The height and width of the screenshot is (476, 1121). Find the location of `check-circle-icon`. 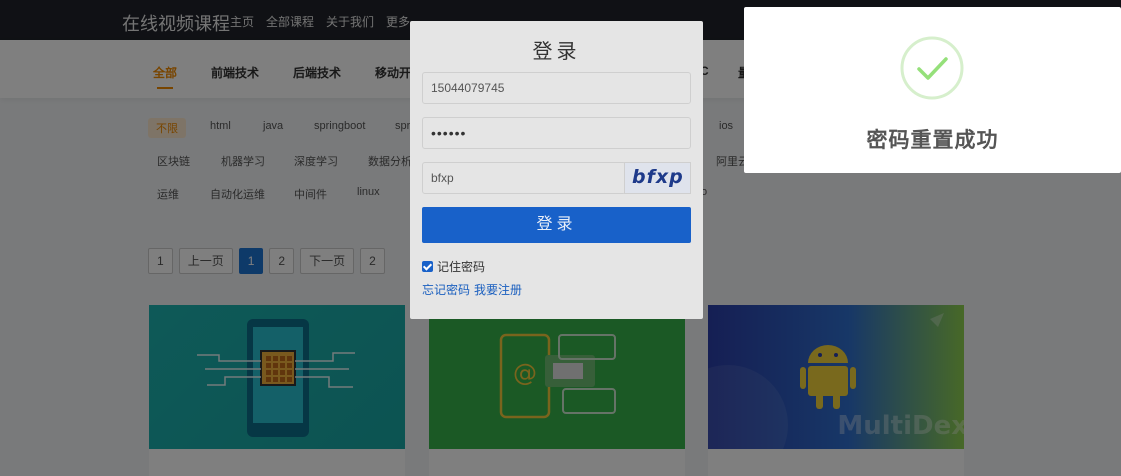

check-circle-icon is located at coordinates (932, 68).